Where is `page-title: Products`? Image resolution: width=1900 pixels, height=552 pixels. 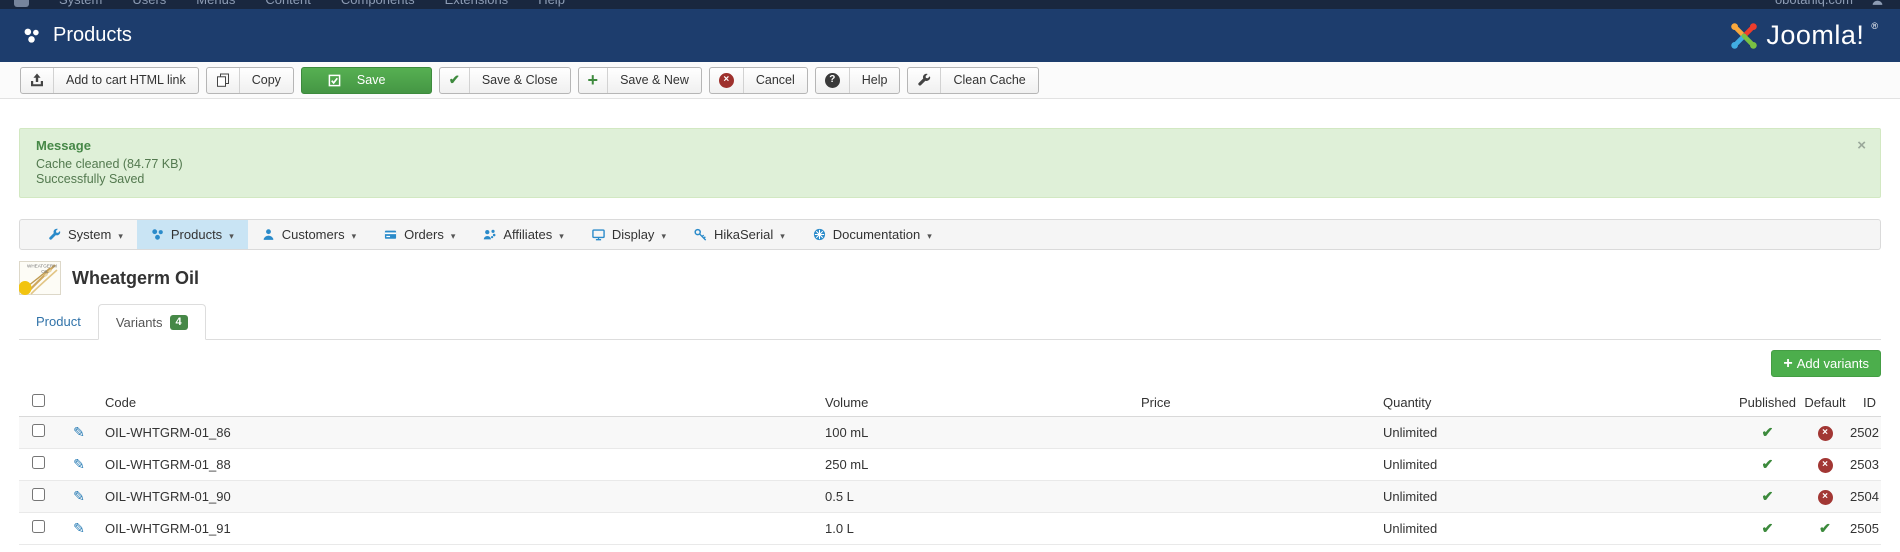 page-title: Products is located at coordinates (92, 35).